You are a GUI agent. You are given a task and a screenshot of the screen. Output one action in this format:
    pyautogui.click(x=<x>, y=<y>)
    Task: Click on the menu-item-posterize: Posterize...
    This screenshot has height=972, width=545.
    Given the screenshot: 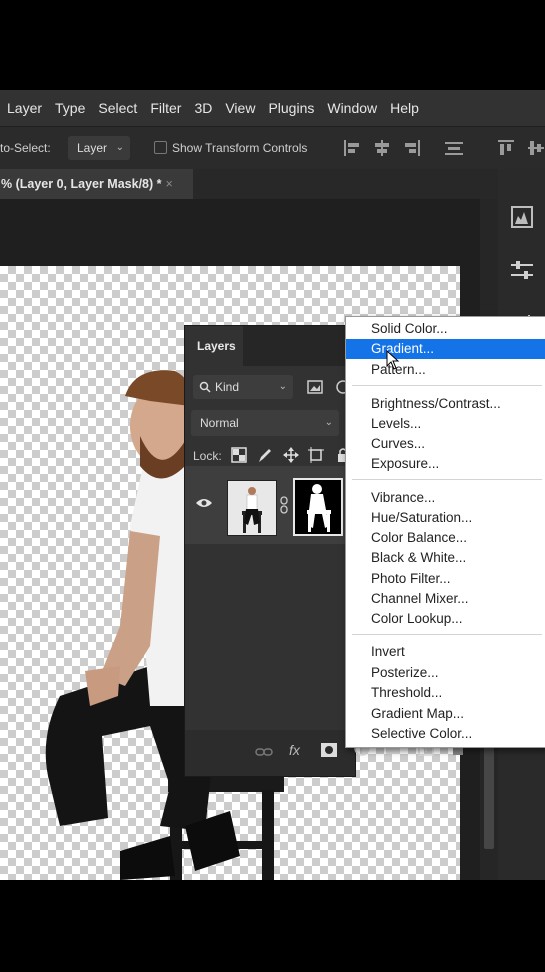 What is the action you would take?
    pyautogui.click(x=445, y=673)
    